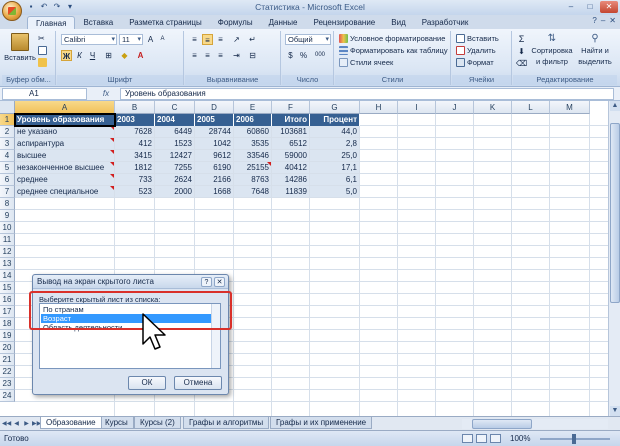  Describe the element at coordinates (521, 39) in the screenshot. I see `autosum-icon: Σ` at that location.